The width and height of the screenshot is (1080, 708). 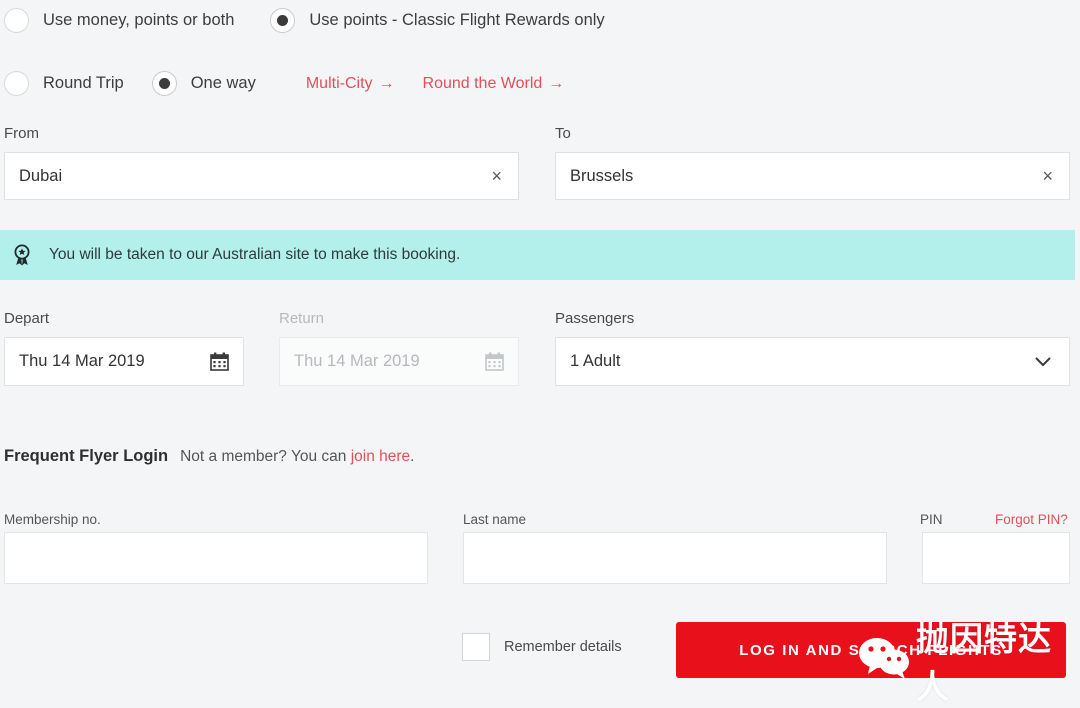 I want to click on depart-field: Thu 14 Mar 2019, so click(x=124, y=361).